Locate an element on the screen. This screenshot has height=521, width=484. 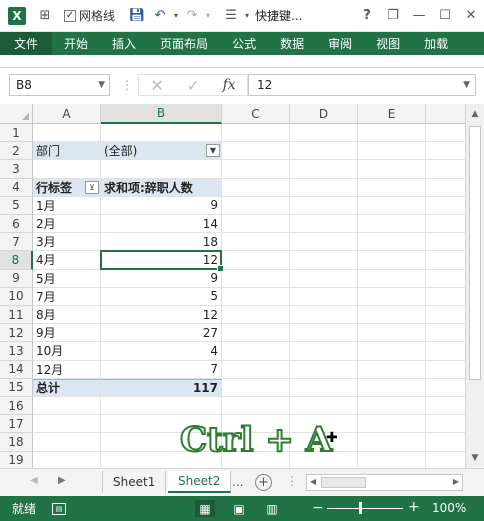
pivot-total-value: 117 is located at coordinates (161, 387).